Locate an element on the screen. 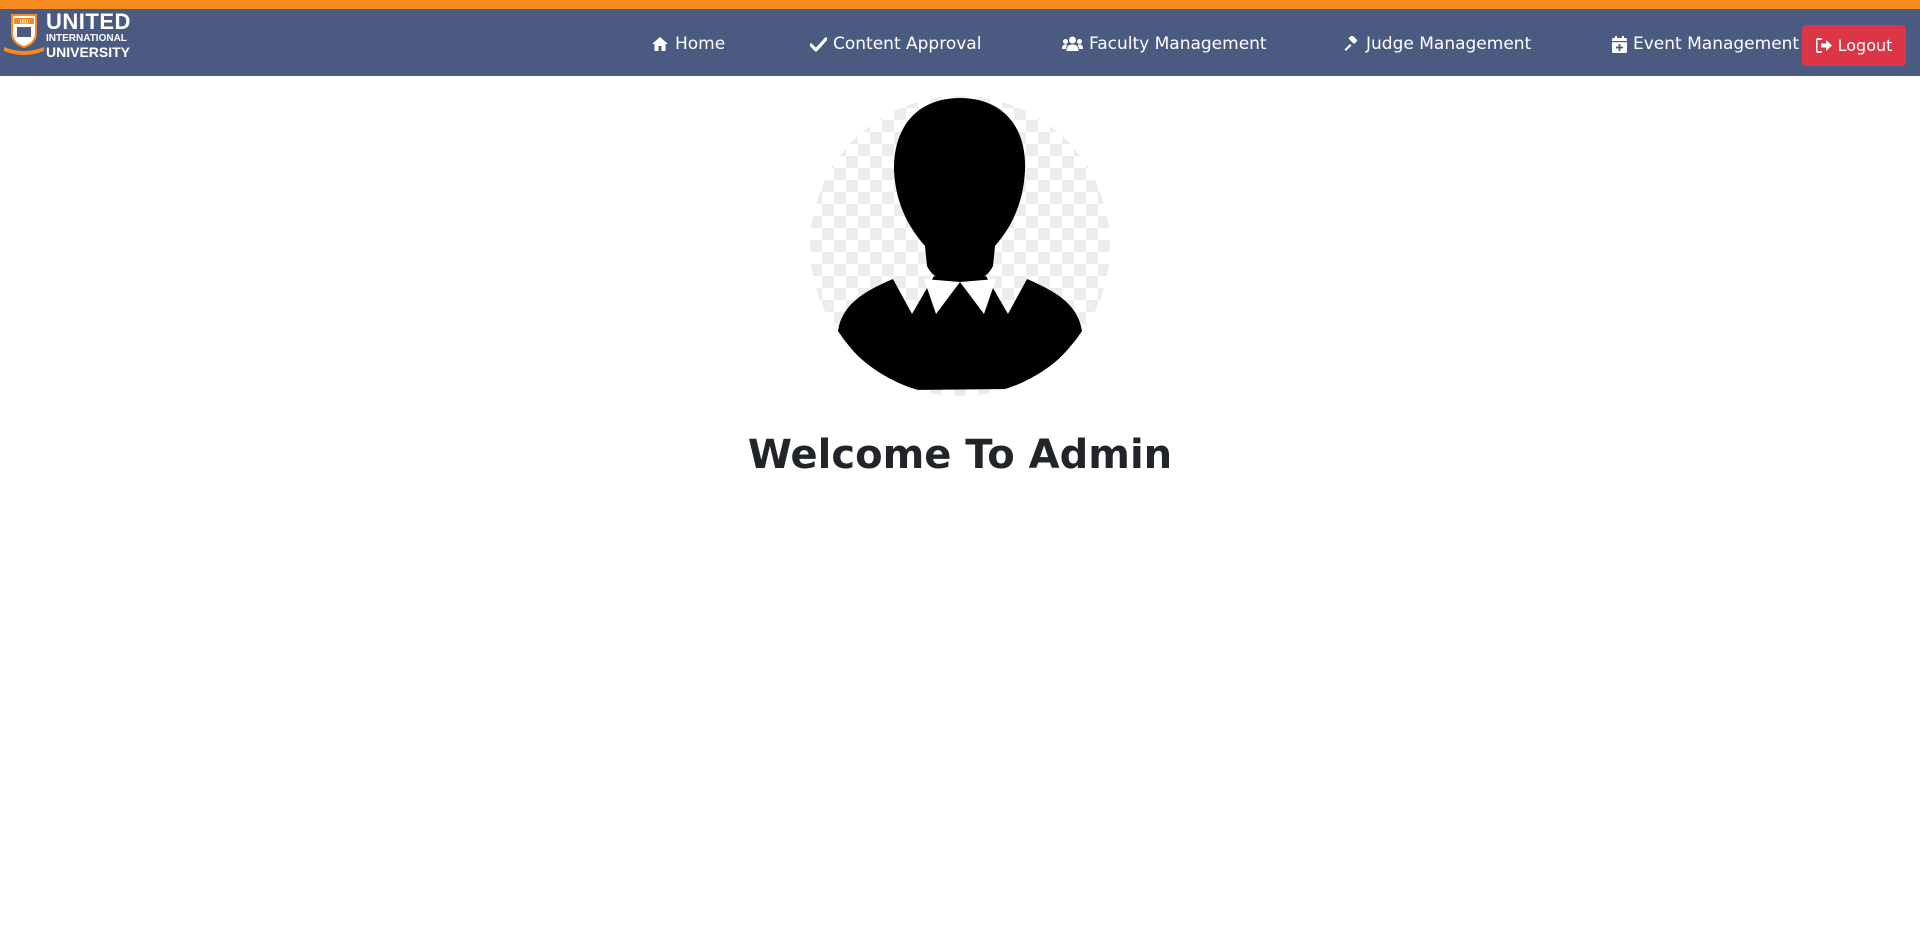 This screenshot has height=933, width=1920. nav-event-management: Event Management is located at coordinates (1705, 44).